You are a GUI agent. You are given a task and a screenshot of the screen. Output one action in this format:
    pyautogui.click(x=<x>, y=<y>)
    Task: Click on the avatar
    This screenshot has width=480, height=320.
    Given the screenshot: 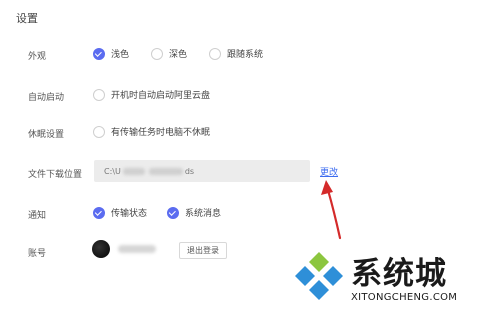 What is the action you would take?
    pyautogui.click(x=101, y=249)
    